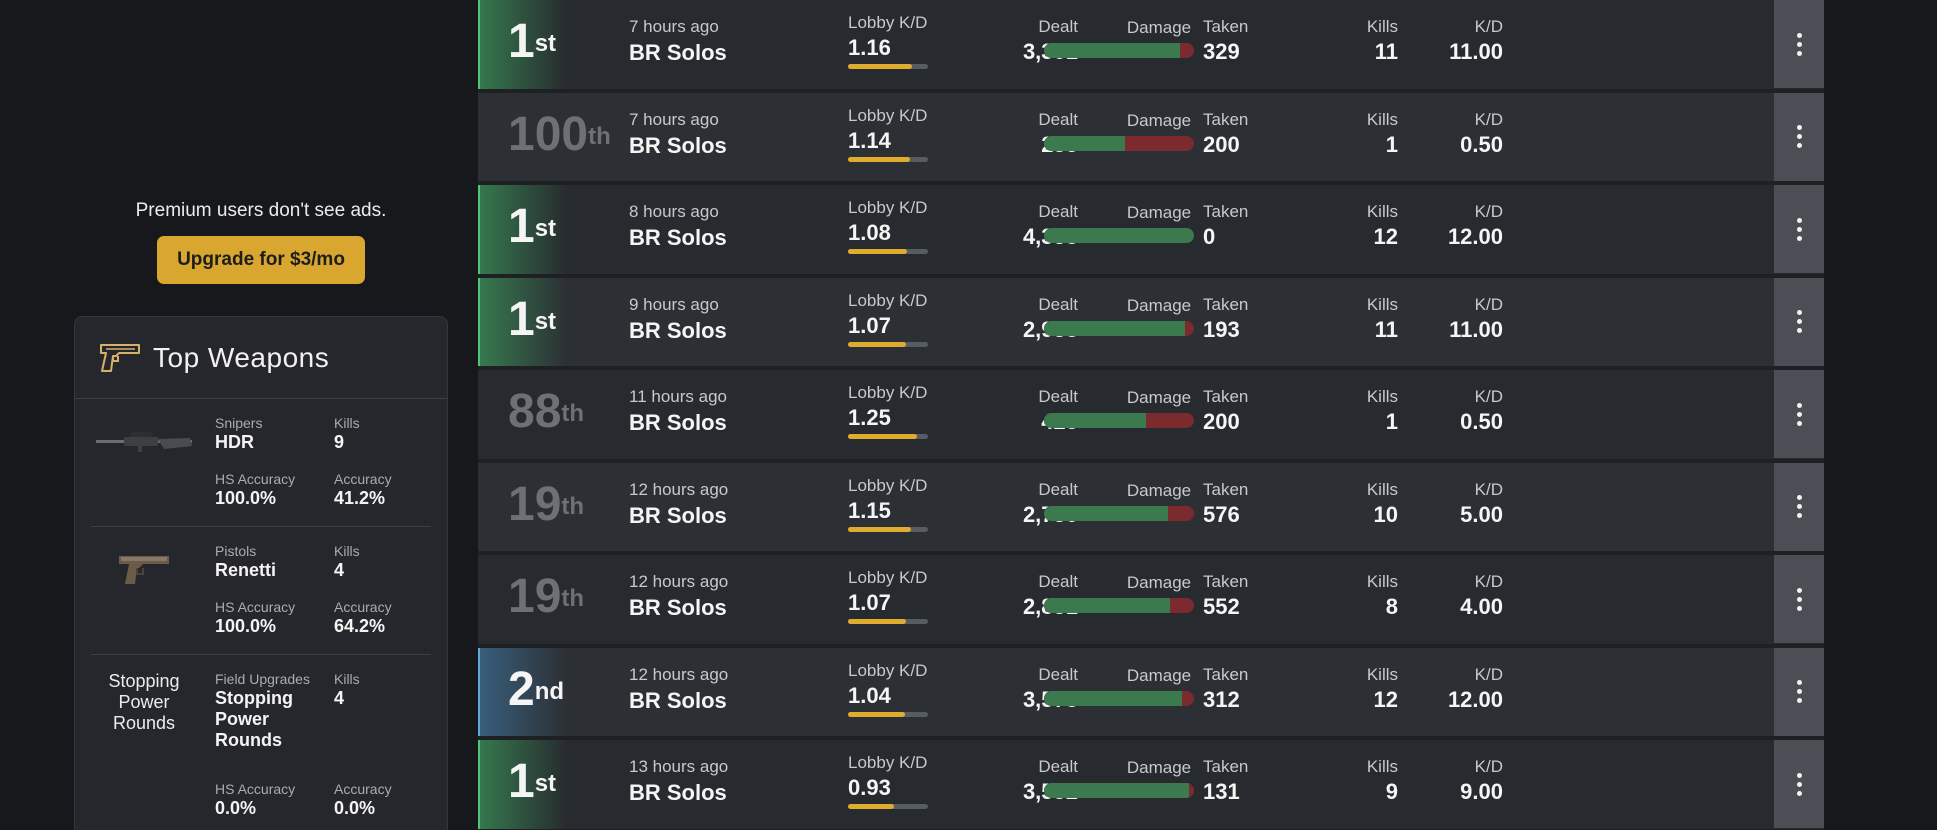 This screenshot has width=1937, height=830. What do you see at coordinates (1221, 606) in the screenshot?
I see `taken-value: 552` at bounding box center [1221, 606].